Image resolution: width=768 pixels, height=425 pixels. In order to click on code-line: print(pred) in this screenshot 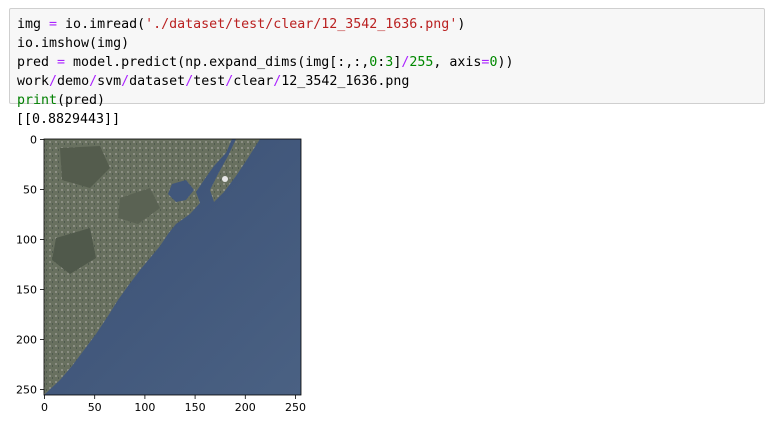, I will do `click(265, 100)`.